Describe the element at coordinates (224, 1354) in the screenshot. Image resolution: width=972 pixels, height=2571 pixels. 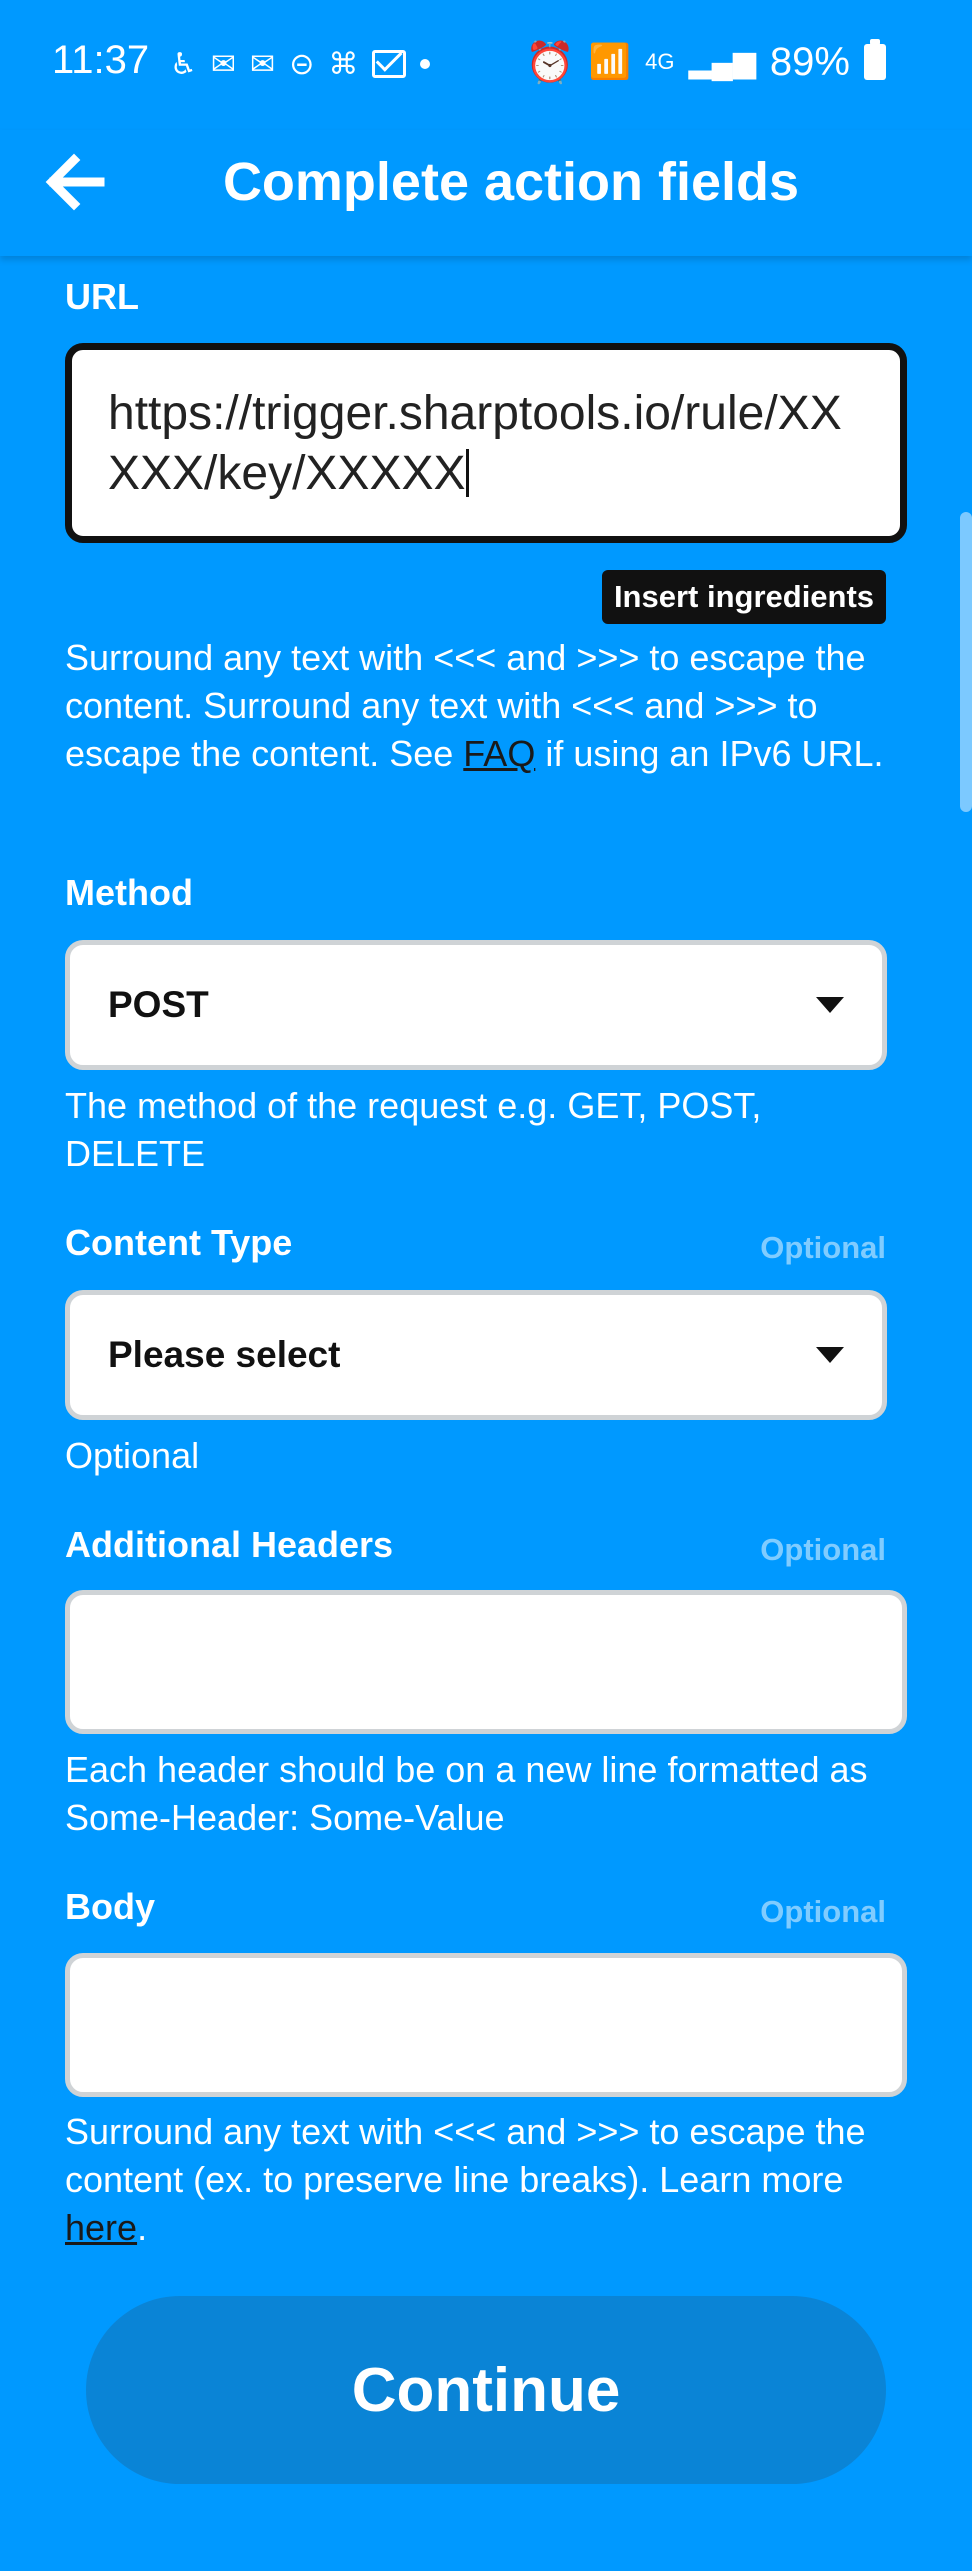
I see `content-type-value: Please select` at that location.